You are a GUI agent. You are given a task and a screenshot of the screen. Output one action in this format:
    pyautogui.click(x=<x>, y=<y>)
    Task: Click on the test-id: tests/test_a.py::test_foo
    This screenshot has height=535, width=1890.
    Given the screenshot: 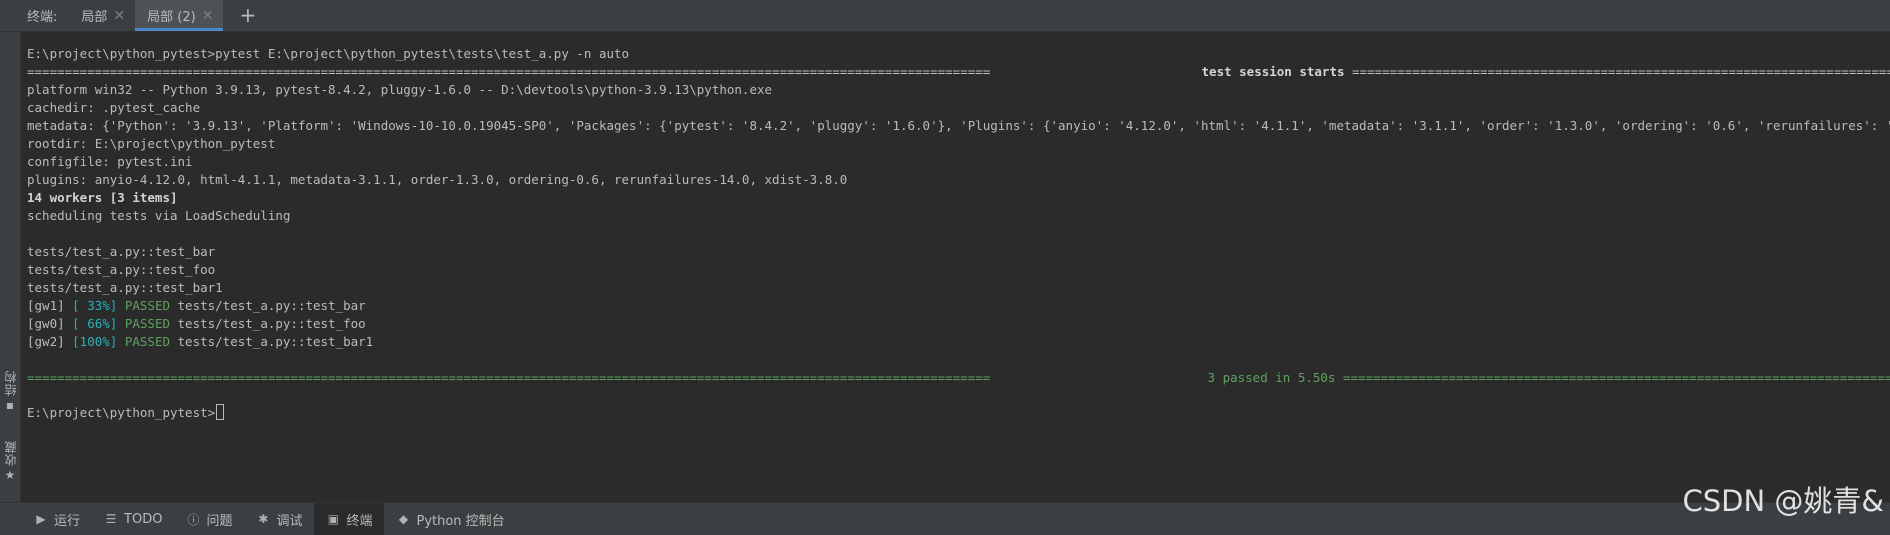 What is the action you would take?
    pyautogui.click(x=271, y=323)
    